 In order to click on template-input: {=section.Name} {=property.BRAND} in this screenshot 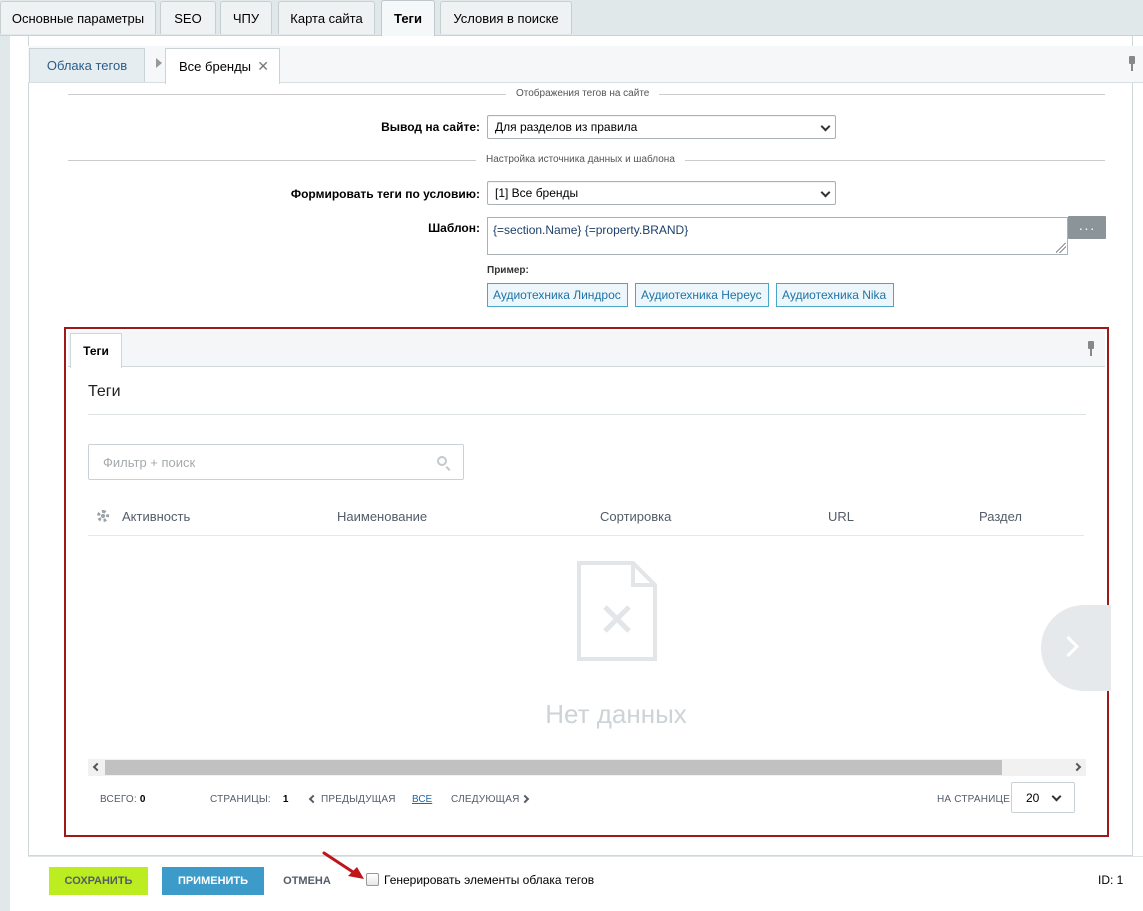, I will do `click(777, 236)`.